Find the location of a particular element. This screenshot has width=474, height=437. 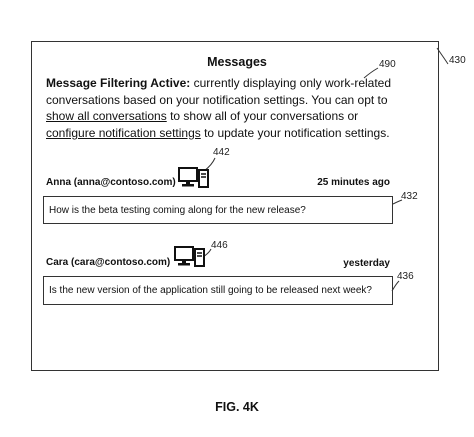

panel-title: Messages is located at coordinates (237, 62).